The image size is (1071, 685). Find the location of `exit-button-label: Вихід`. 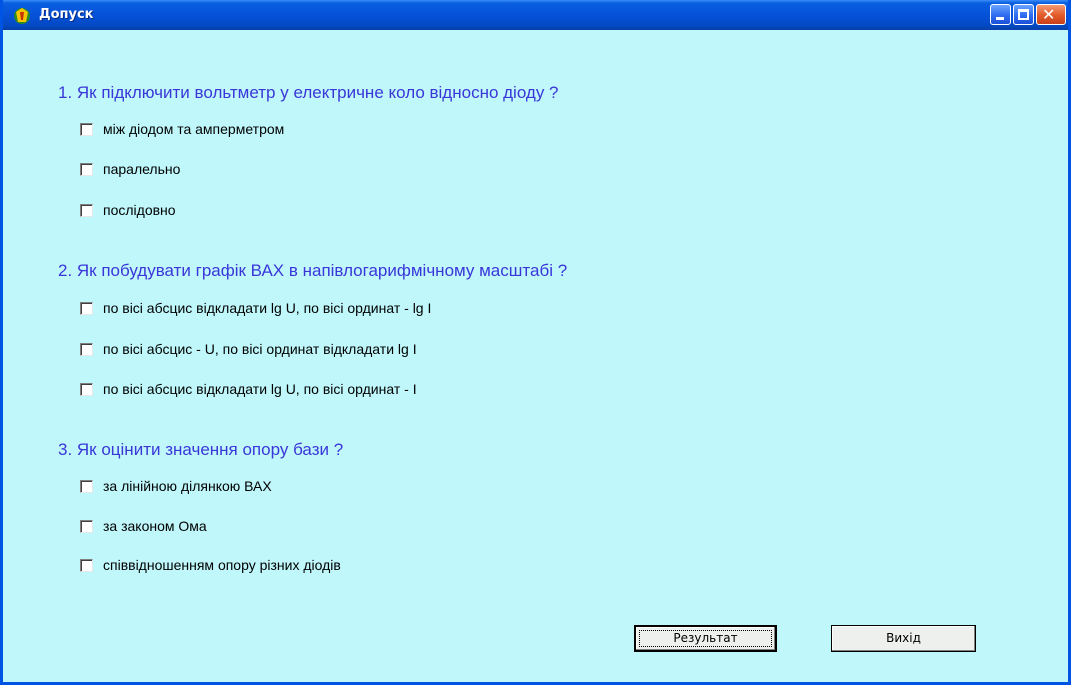

exit-button-label: Вихід is located at coordinates (903, 638).